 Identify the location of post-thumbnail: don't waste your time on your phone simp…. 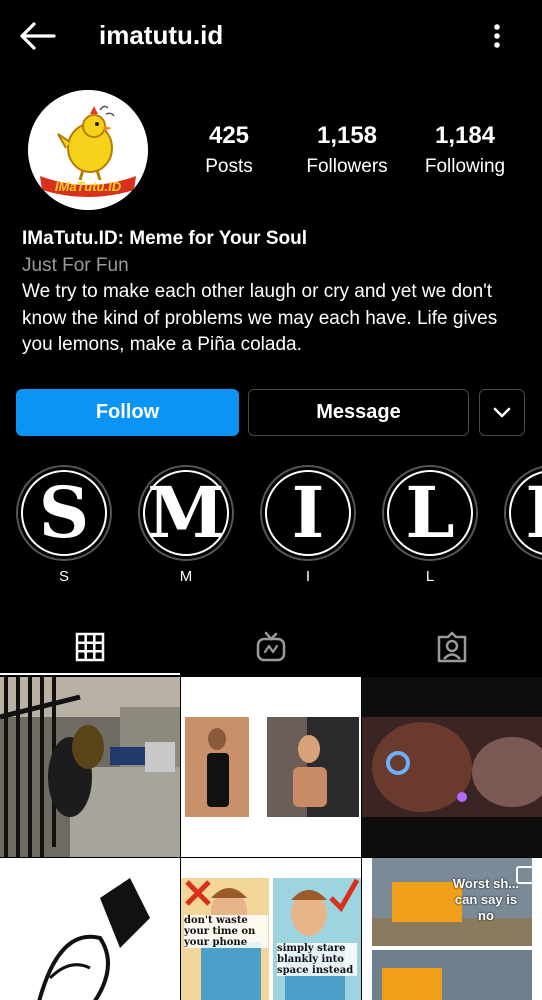
(271, 929).